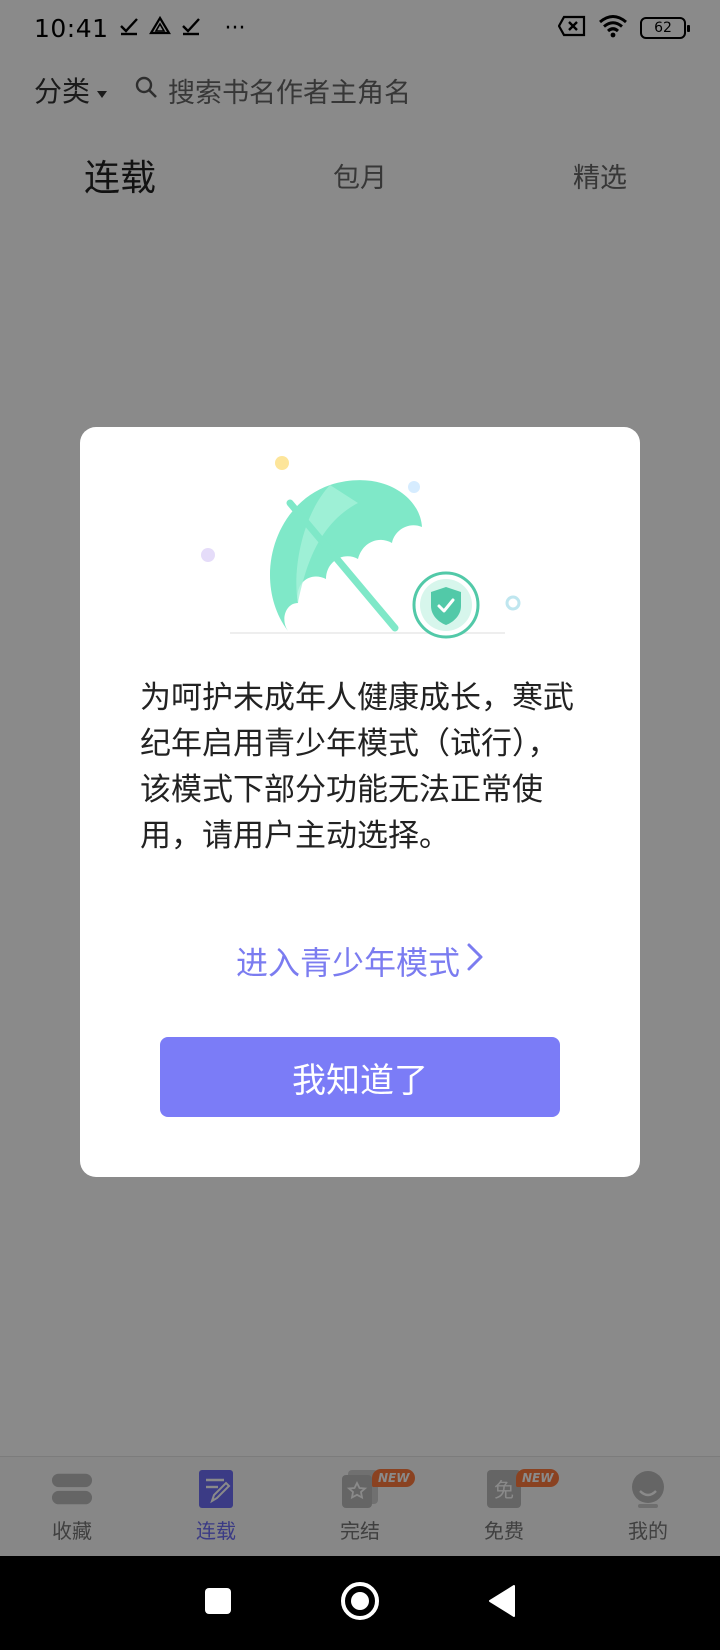  What do you see at coordinates (360, 1077) in the screenshot?
I see `got-it-button: 我知道了` at bounding box center [360, 1077].